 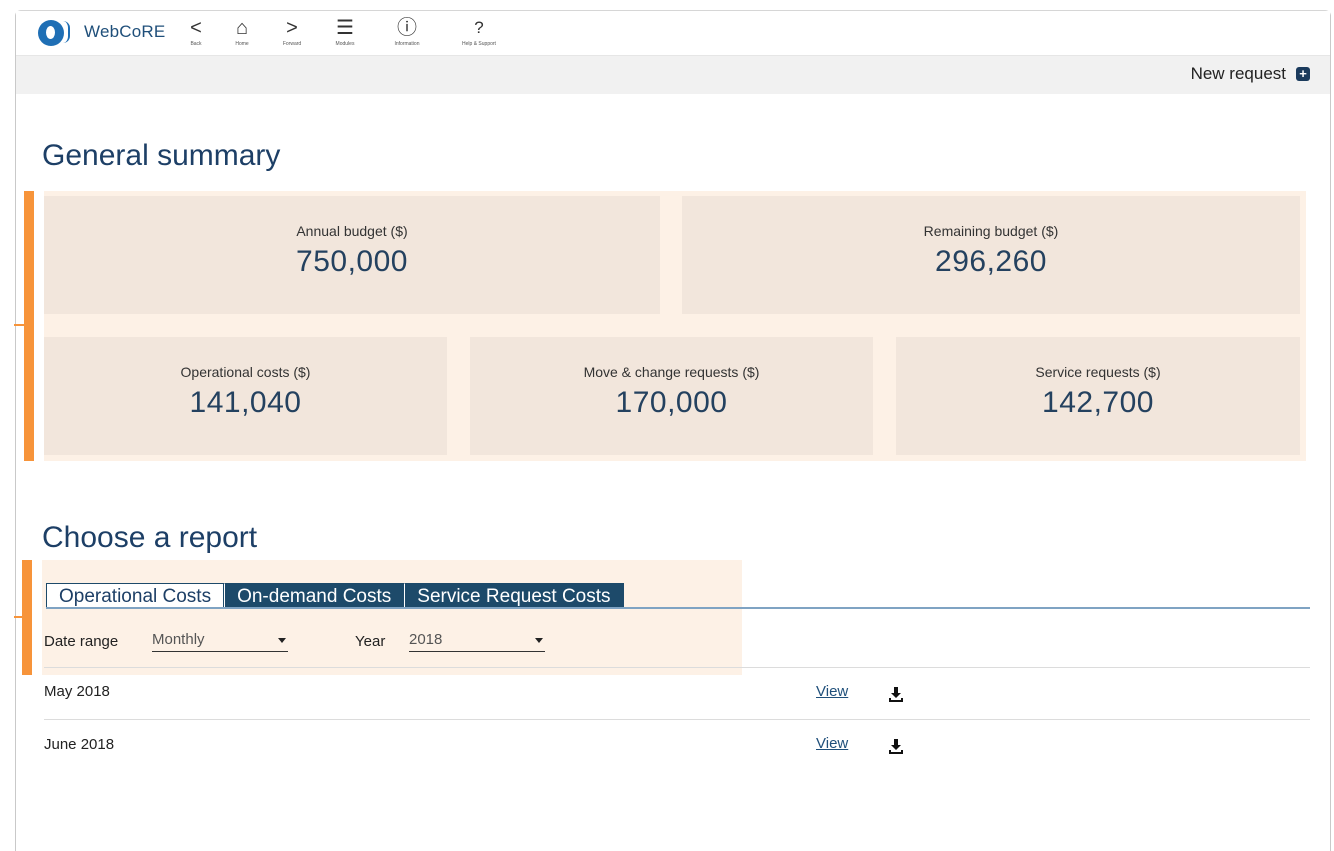 What do you see at coordinates (29, 326) in the screenshot?
I see `summary-highlight-bar` at bounding box center [29, 326].